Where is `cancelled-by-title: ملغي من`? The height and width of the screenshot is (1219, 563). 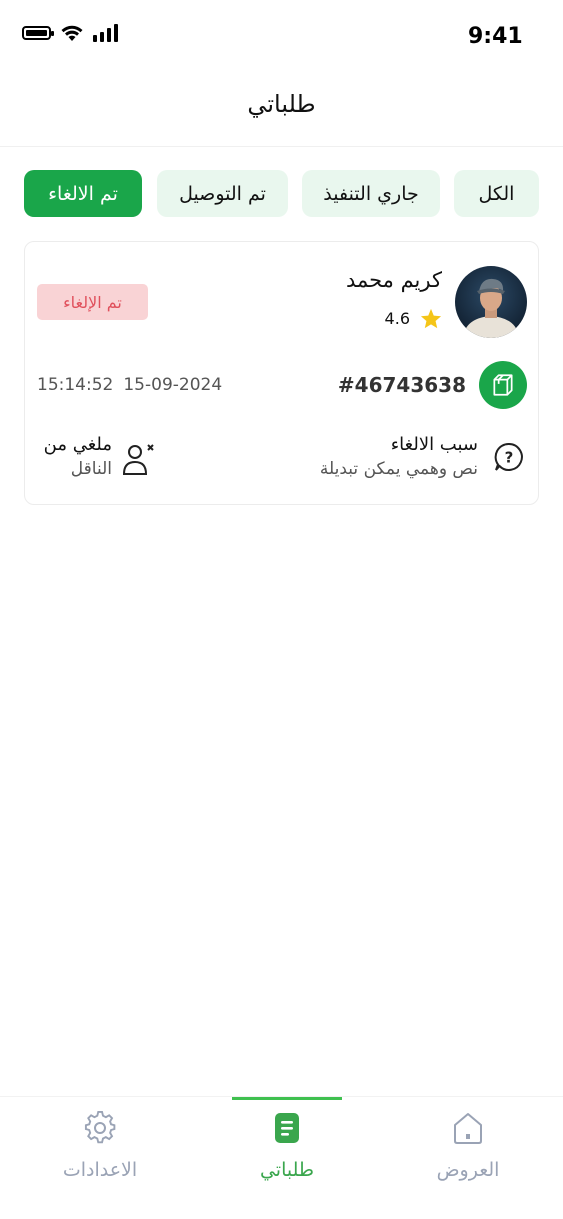 cancelled-by-title: ملغي من is located at coordinates (77, 444).